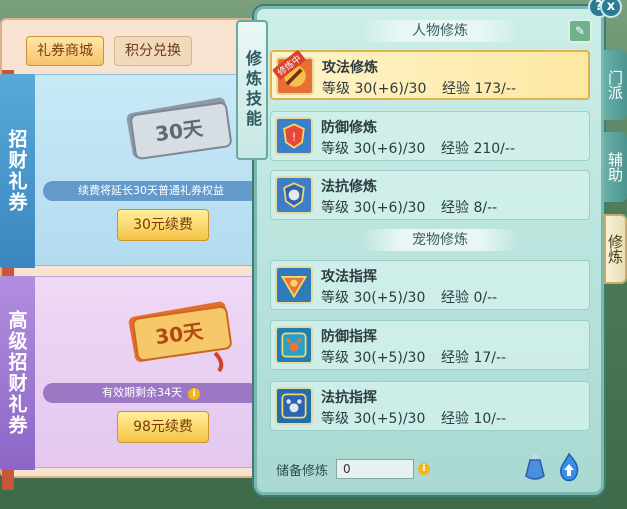  What do you see at coordinates (535, 467) in the screenshot?
I see `potion-bottle-icon` at bounding box center [535, 467].